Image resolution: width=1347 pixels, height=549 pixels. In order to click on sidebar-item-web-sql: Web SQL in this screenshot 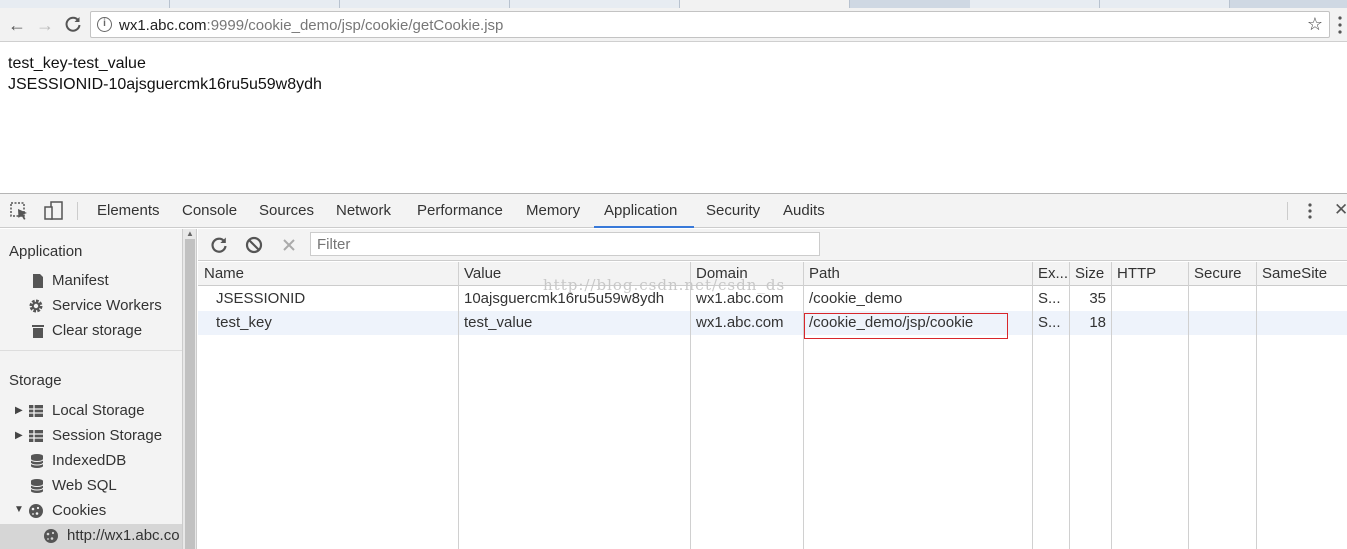, I will do `click(91, 486)`.